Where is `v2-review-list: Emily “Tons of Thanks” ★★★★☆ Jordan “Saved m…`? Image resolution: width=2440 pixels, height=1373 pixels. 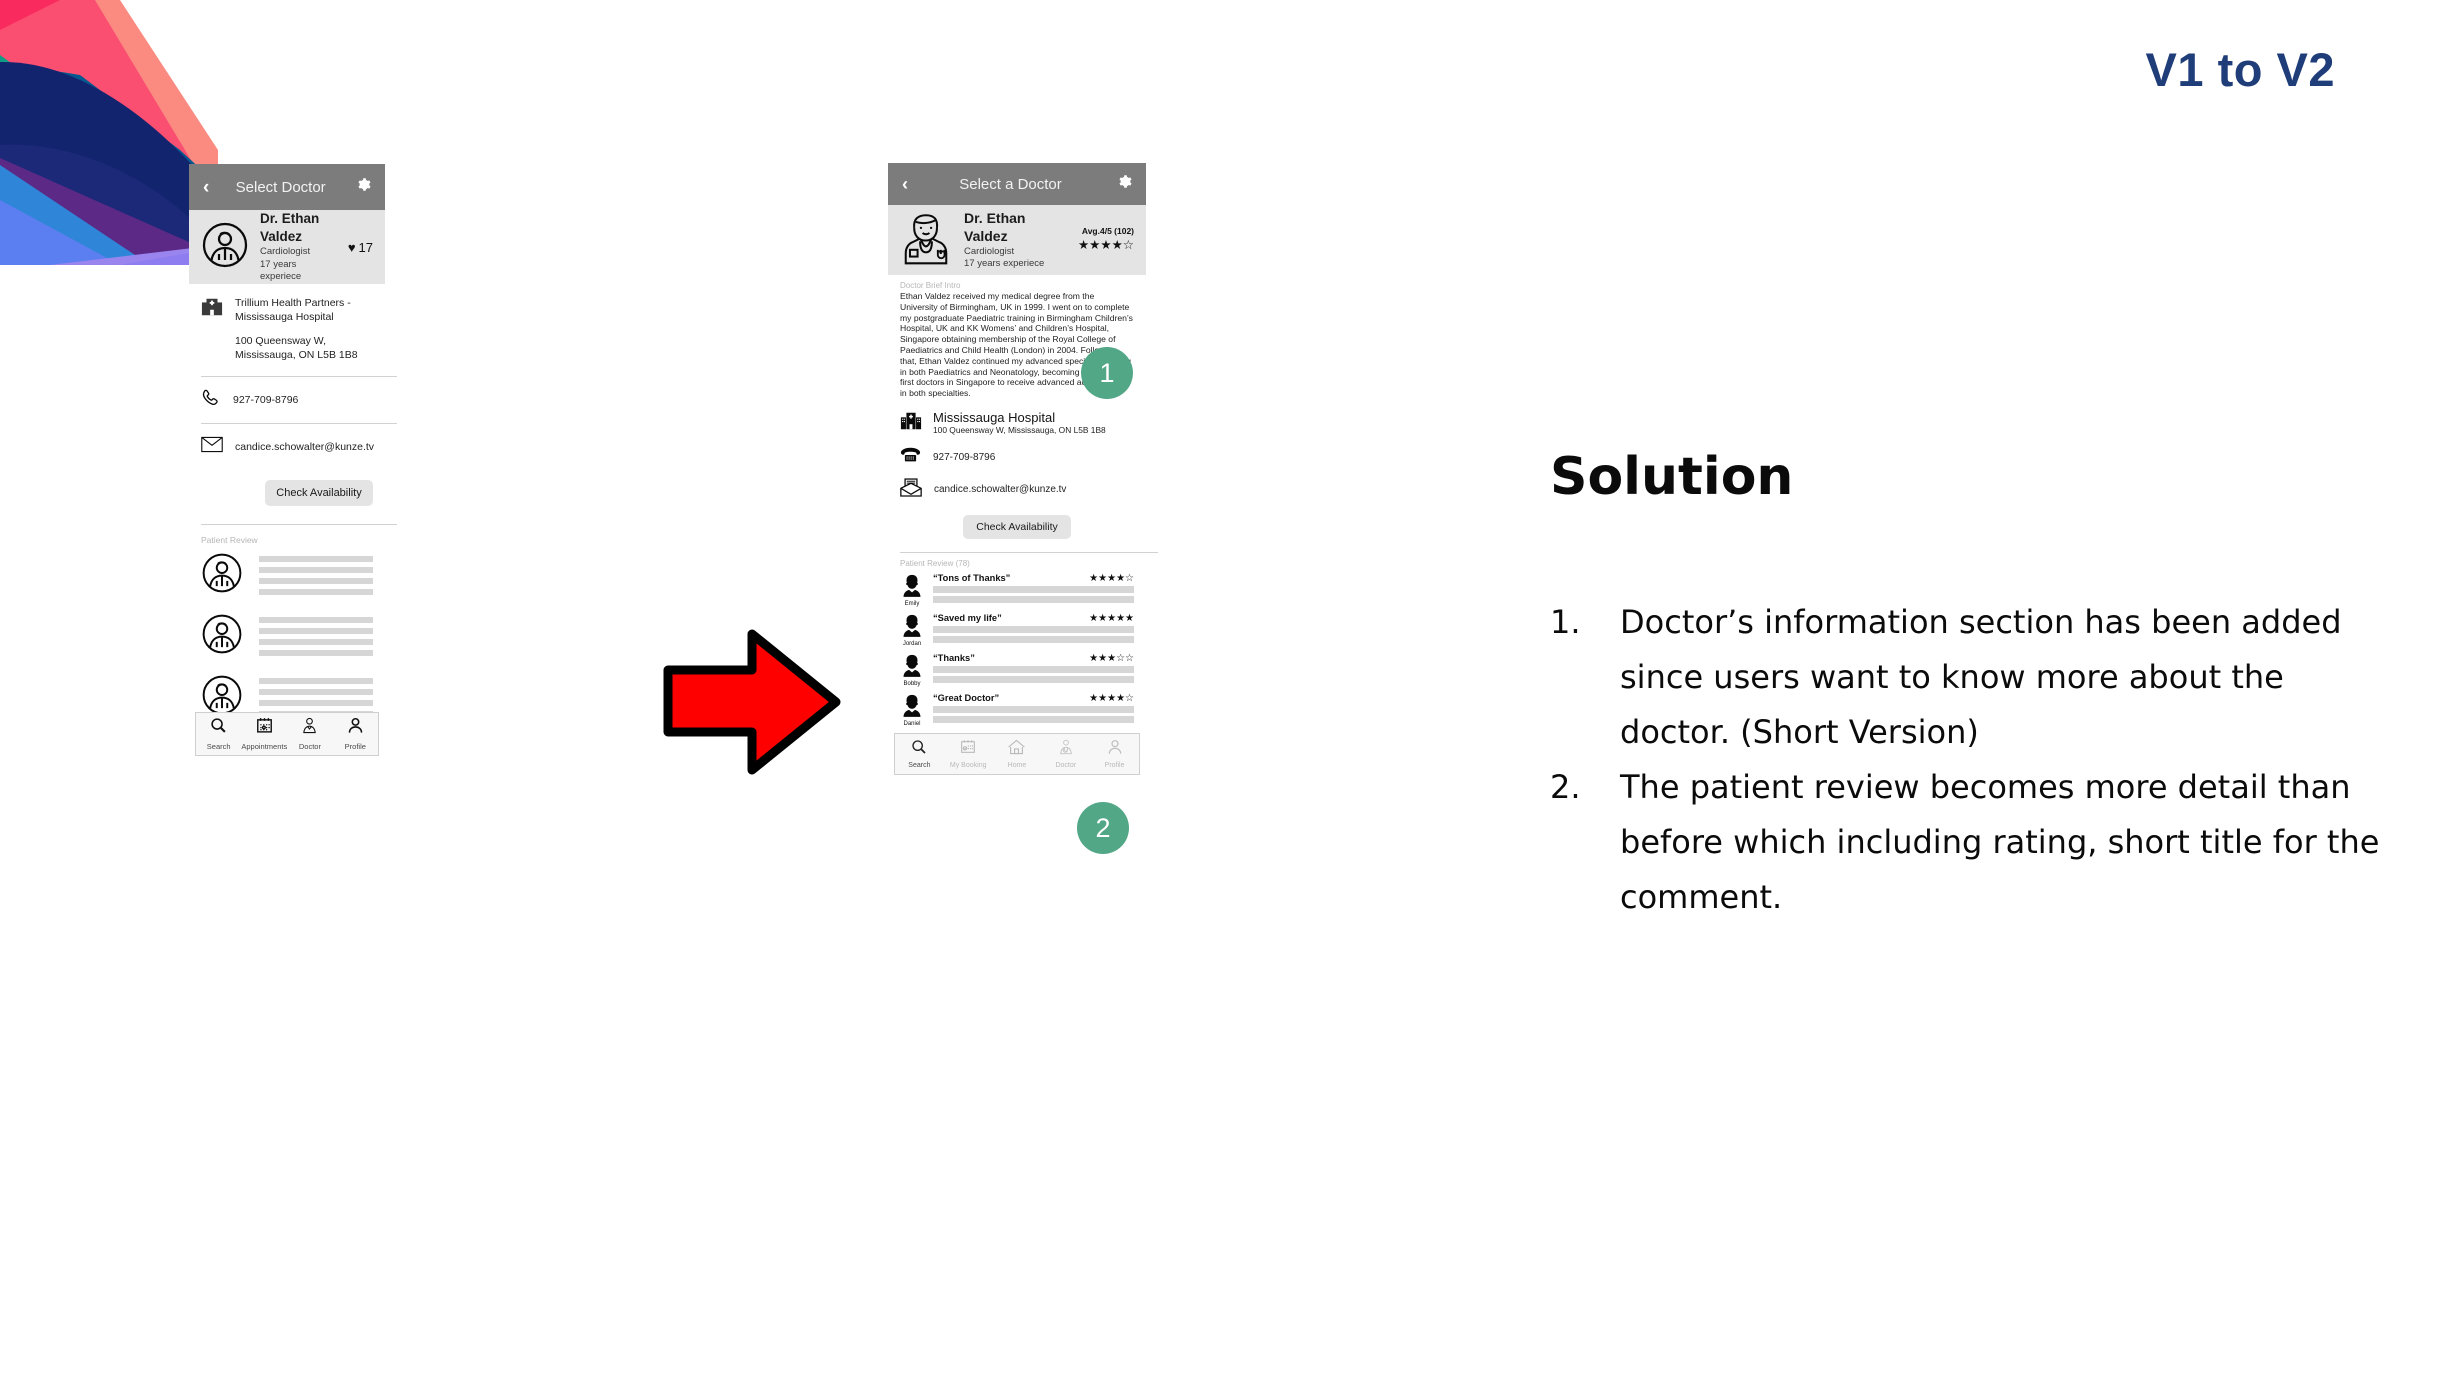
v2-review-list: Emily “Tons of Thanks” ★★★★☆ Jordan “Saved m… is located at coordinates (1017, 649).